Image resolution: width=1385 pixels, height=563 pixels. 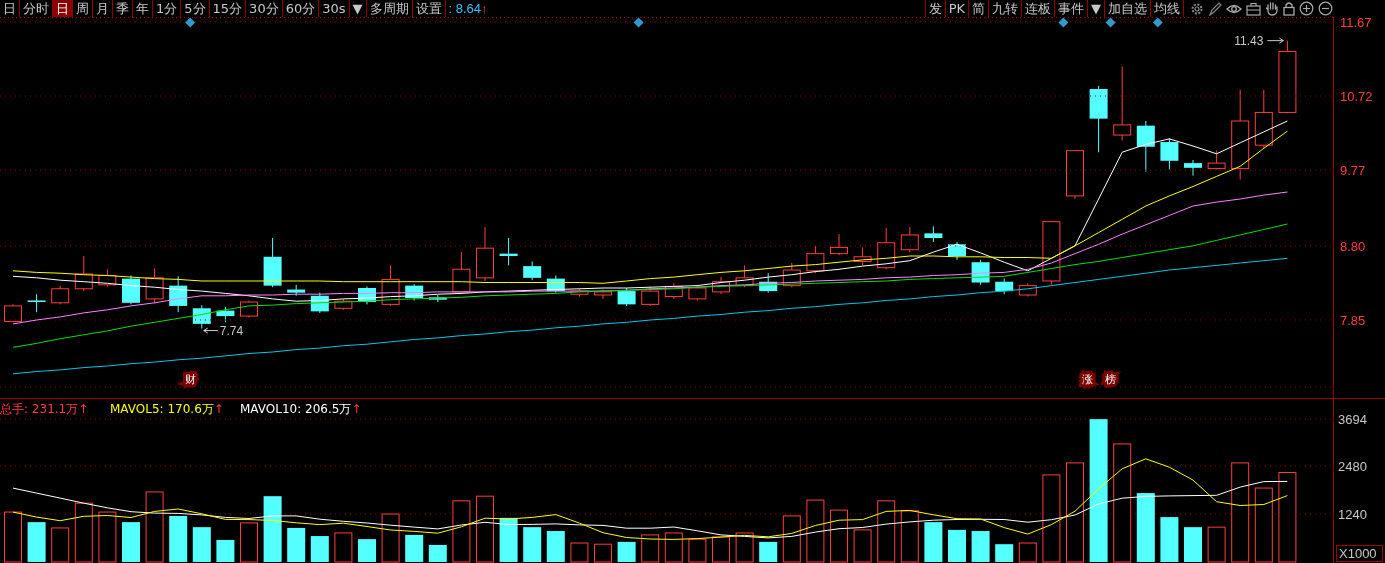 What do you see at coordinates (935, 8) in the screenshot?
I see `toolbar-button: 发` at bounding box center [935, 8].